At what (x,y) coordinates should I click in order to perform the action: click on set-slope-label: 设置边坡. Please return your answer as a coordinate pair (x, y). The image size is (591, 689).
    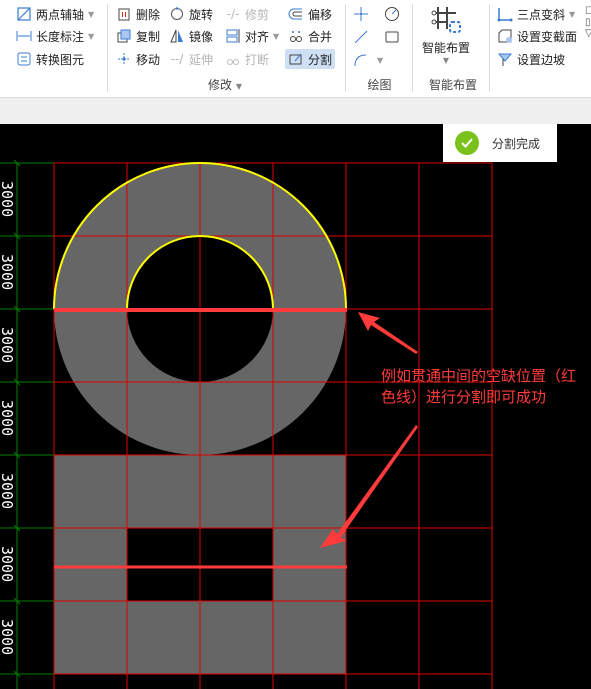
    Looking at the image, I should click on (541, 59).